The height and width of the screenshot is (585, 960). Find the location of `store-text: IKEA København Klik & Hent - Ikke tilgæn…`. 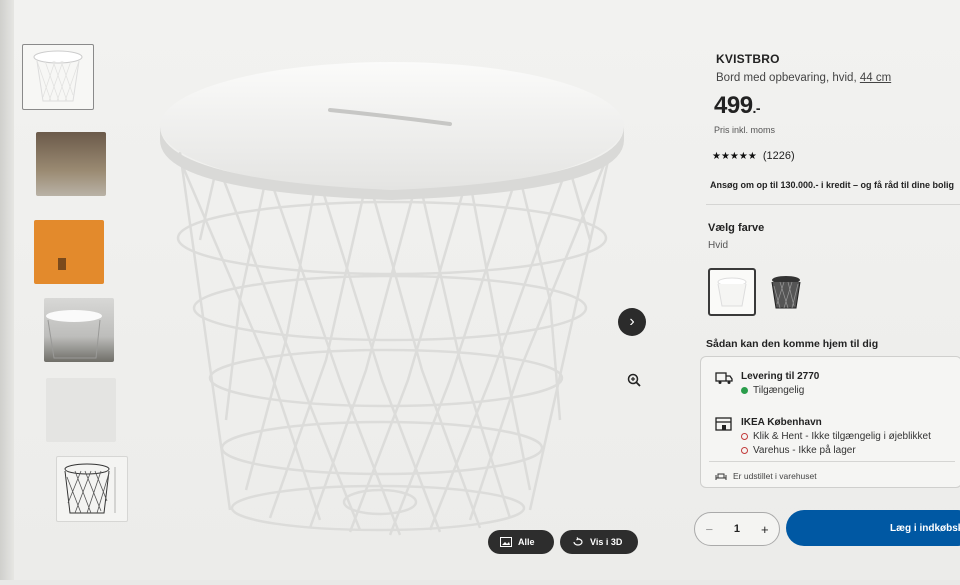

store-text: IKEA København Klik & Hent - Ikke tilgæn… is located at coordinates (836, 436).